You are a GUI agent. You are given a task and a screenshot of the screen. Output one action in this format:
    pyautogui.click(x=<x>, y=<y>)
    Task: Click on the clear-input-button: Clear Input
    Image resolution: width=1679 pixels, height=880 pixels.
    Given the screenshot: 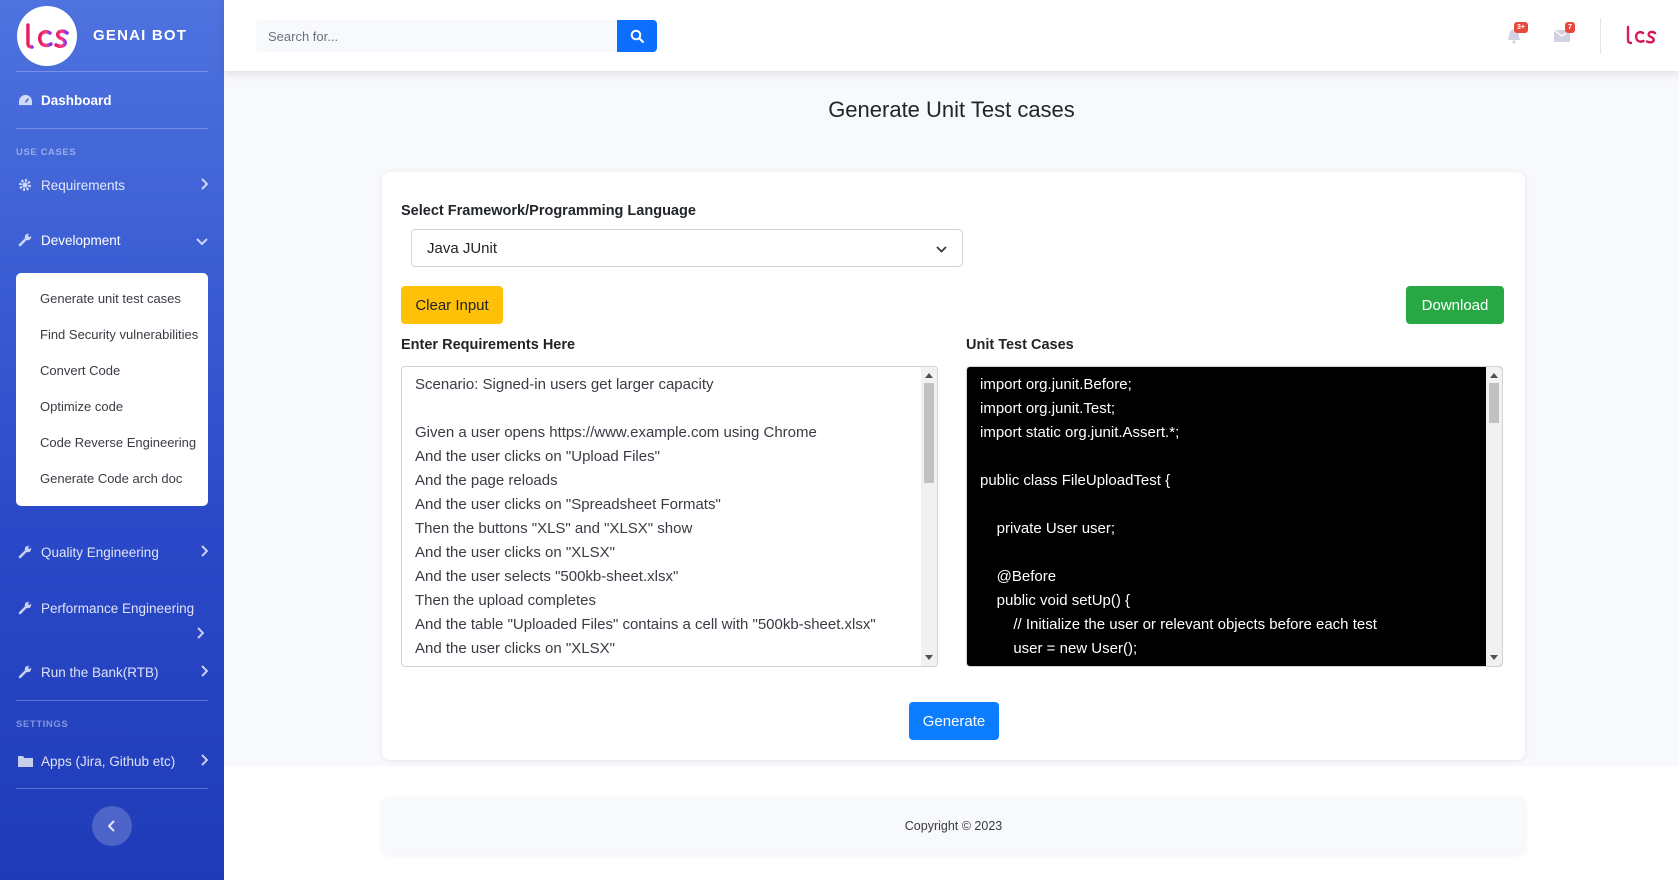 What is the action you would take?
    pyautogui.click(x=452, y=305)
    